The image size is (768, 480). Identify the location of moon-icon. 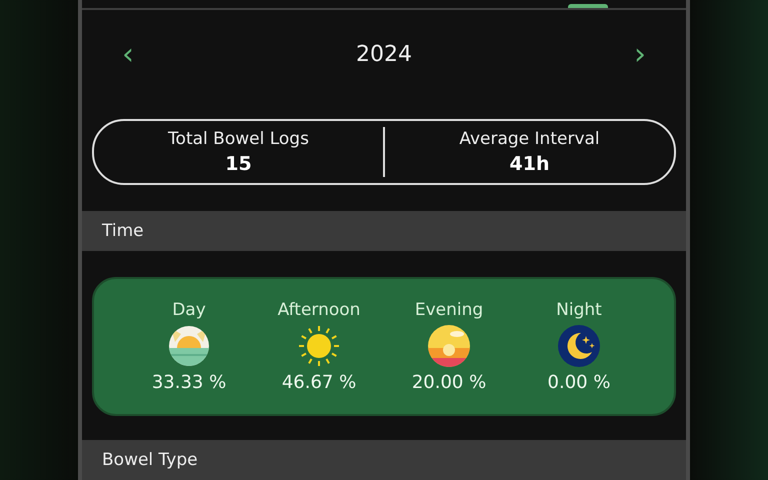
(579, 346).